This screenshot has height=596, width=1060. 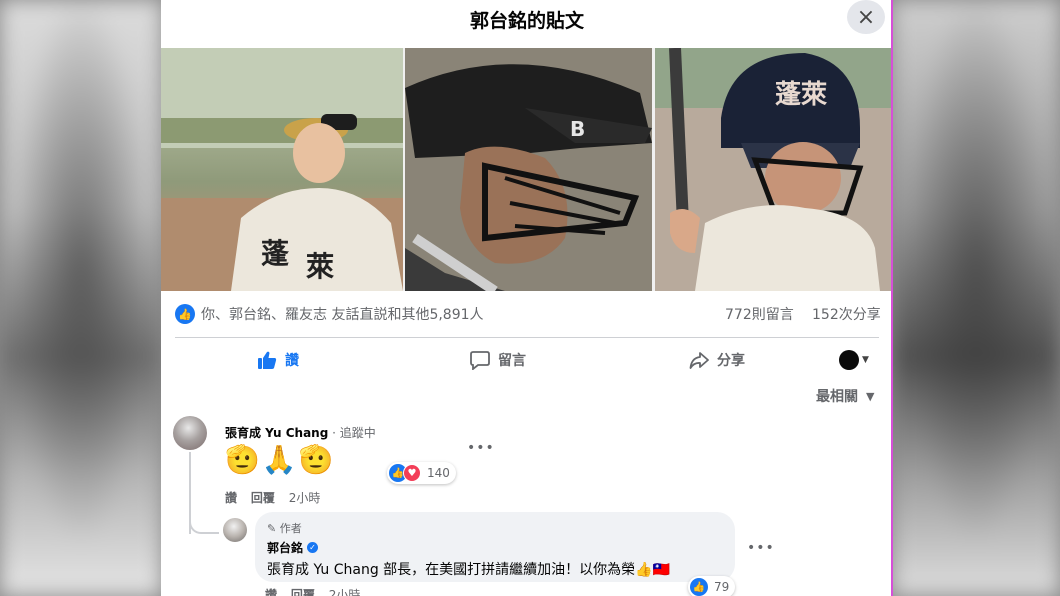 I want to click on close-icon: ×, so click(x=866, y=17).